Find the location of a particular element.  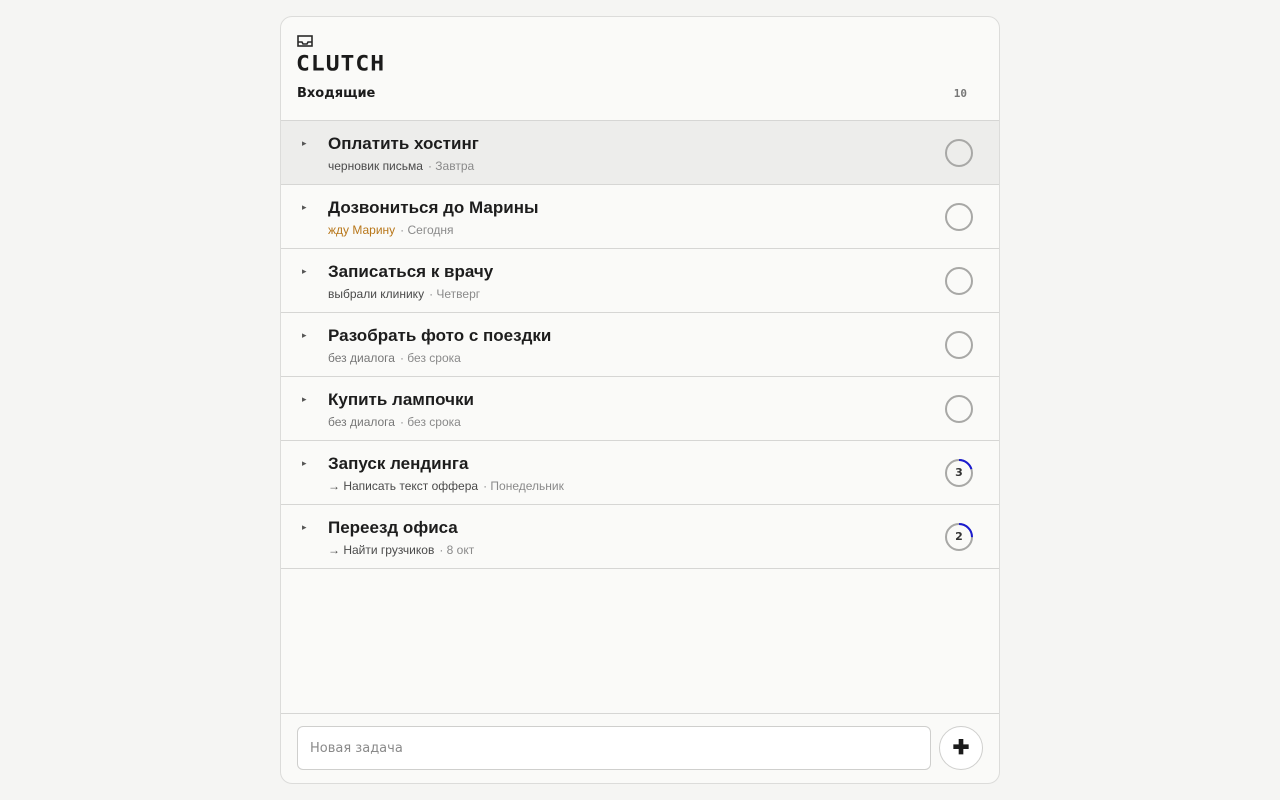

task-title: Переезд офиса is located at coordinates (393, 527).